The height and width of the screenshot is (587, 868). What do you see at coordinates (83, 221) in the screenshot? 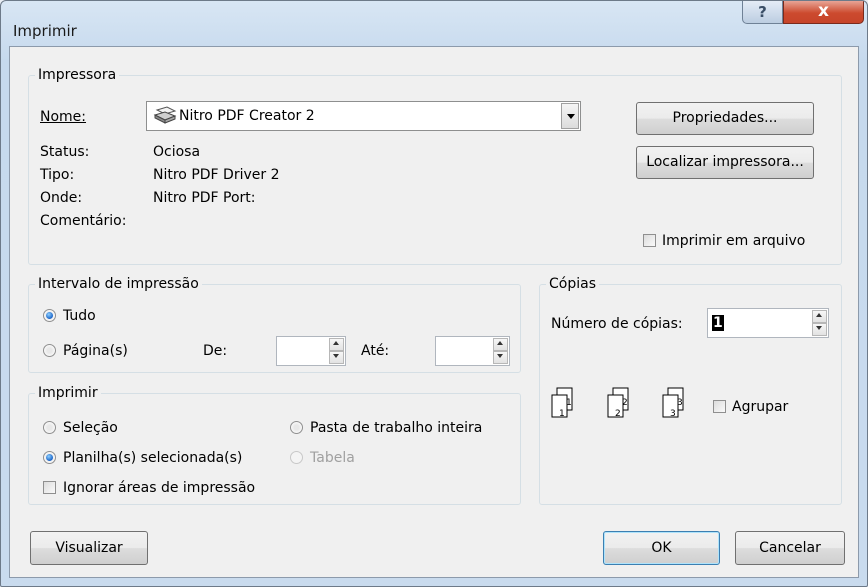
I see `comment-label: Comentário:` at bounding box center [83, 221].